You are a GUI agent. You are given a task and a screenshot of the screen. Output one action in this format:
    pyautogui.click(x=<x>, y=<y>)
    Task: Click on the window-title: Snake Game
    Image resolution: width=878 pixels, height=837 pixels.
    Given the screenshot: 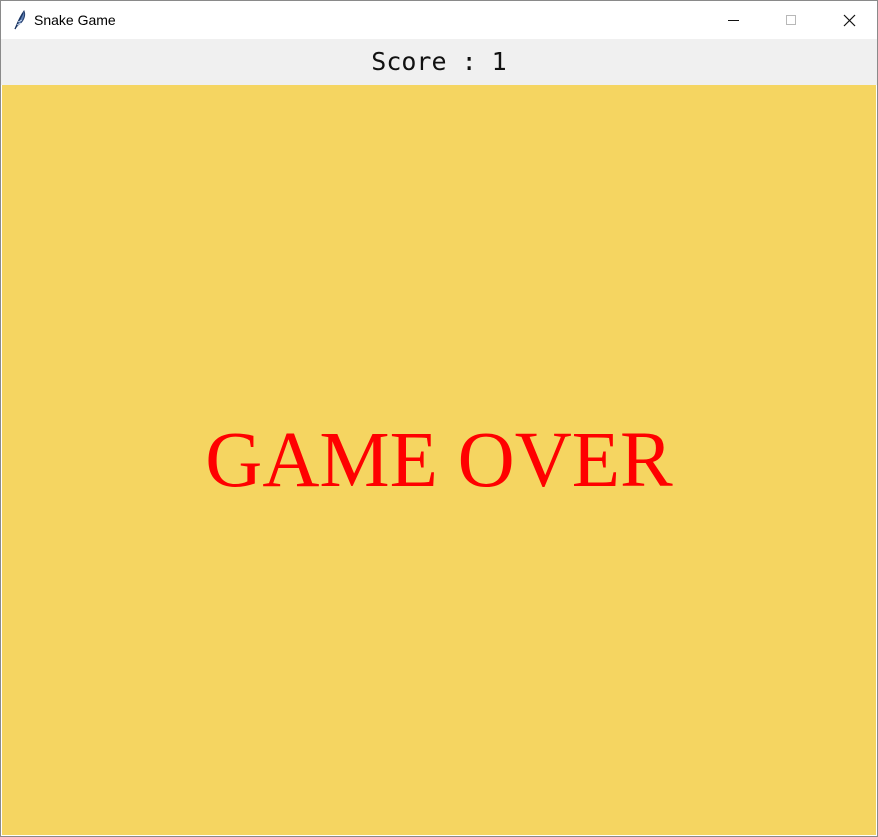 What is the action you would take?
    pyautogui.click(x=75, y=20)
    